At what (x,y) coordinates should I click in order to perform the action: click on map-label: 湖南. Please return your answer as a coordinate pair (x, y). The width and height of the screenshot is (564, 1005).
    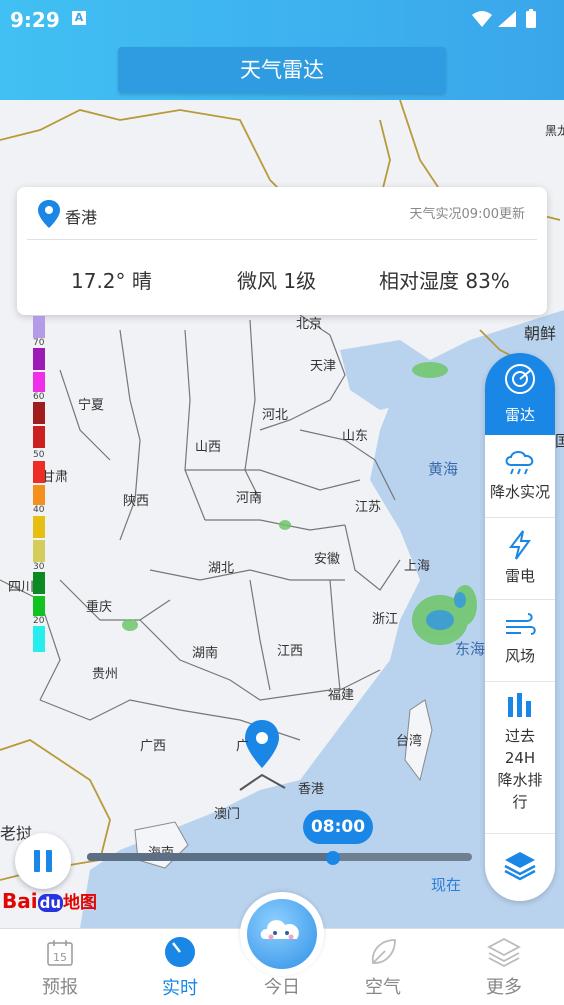
    Looking at the image, I should click on (205, 653).